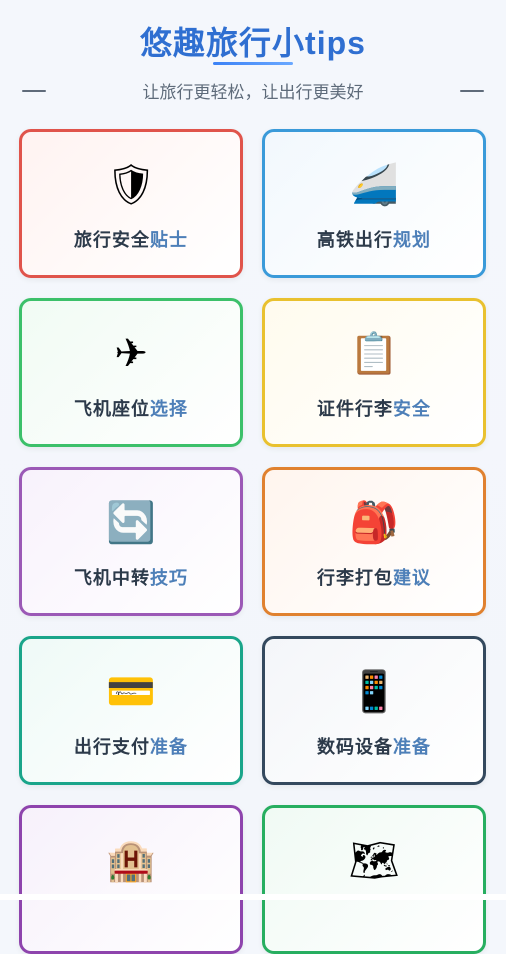 The height and width of the screenshot is (954, 506). Describe the element at coordinates (355, 747) in the screenshot. I see `tip-card-label-main: 数码设备` at that location.